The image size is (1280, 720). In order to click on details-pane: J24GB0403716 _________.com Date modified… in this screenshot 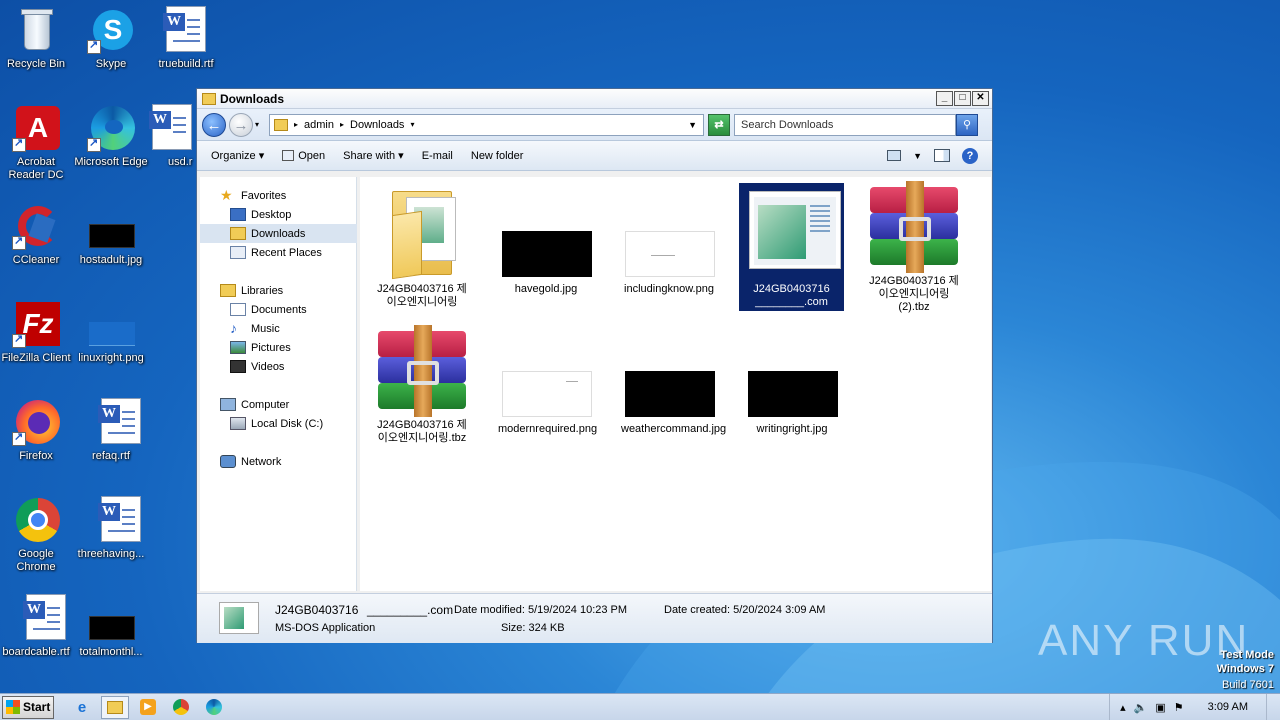, I will do `click(594, 618)`.